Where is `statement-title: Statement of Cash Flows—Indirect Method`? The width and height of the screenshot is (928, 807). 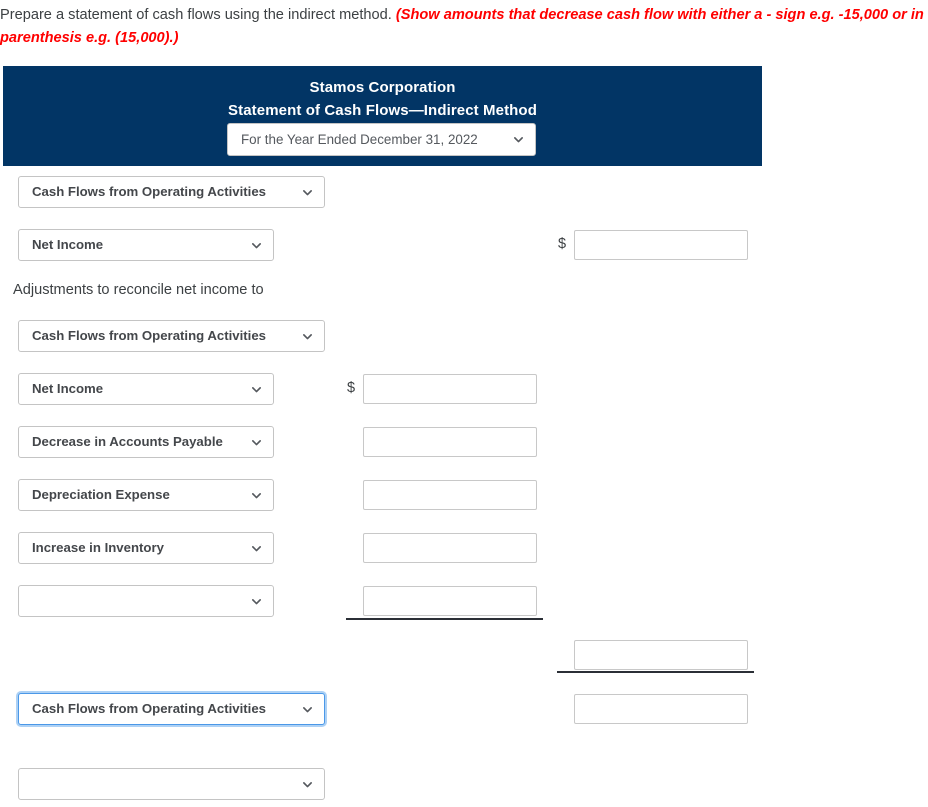
statement-title: Statement of Cash Flows—Indirect Method is located at coordinates (382, 110).